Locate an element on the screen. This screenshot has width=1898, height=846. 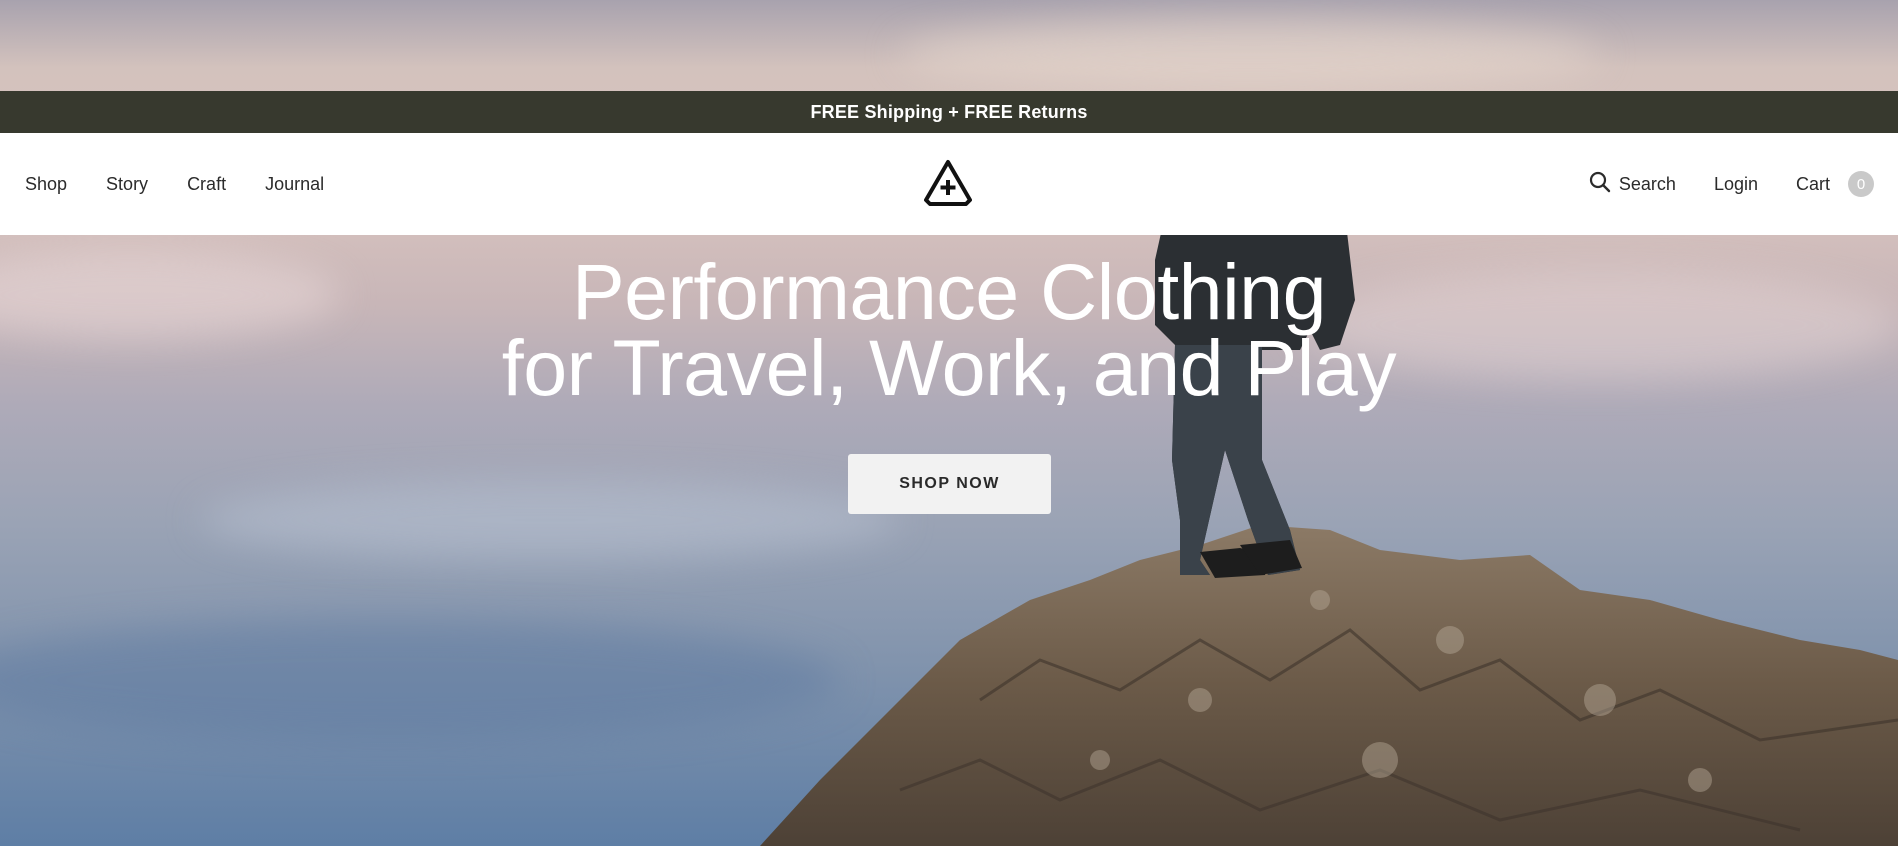
cart-count-badge: 0 is located at coordinates (1861, 184).